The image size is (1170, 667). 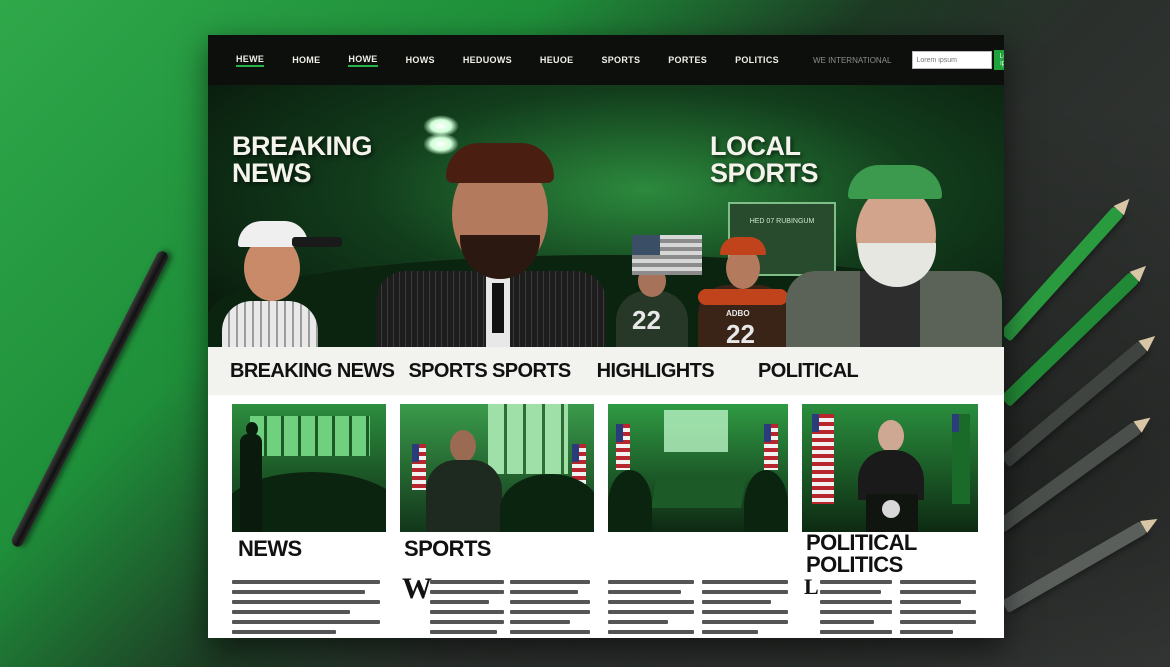 I want to click on card-title: SPORTS, so click(x=447, y=548).